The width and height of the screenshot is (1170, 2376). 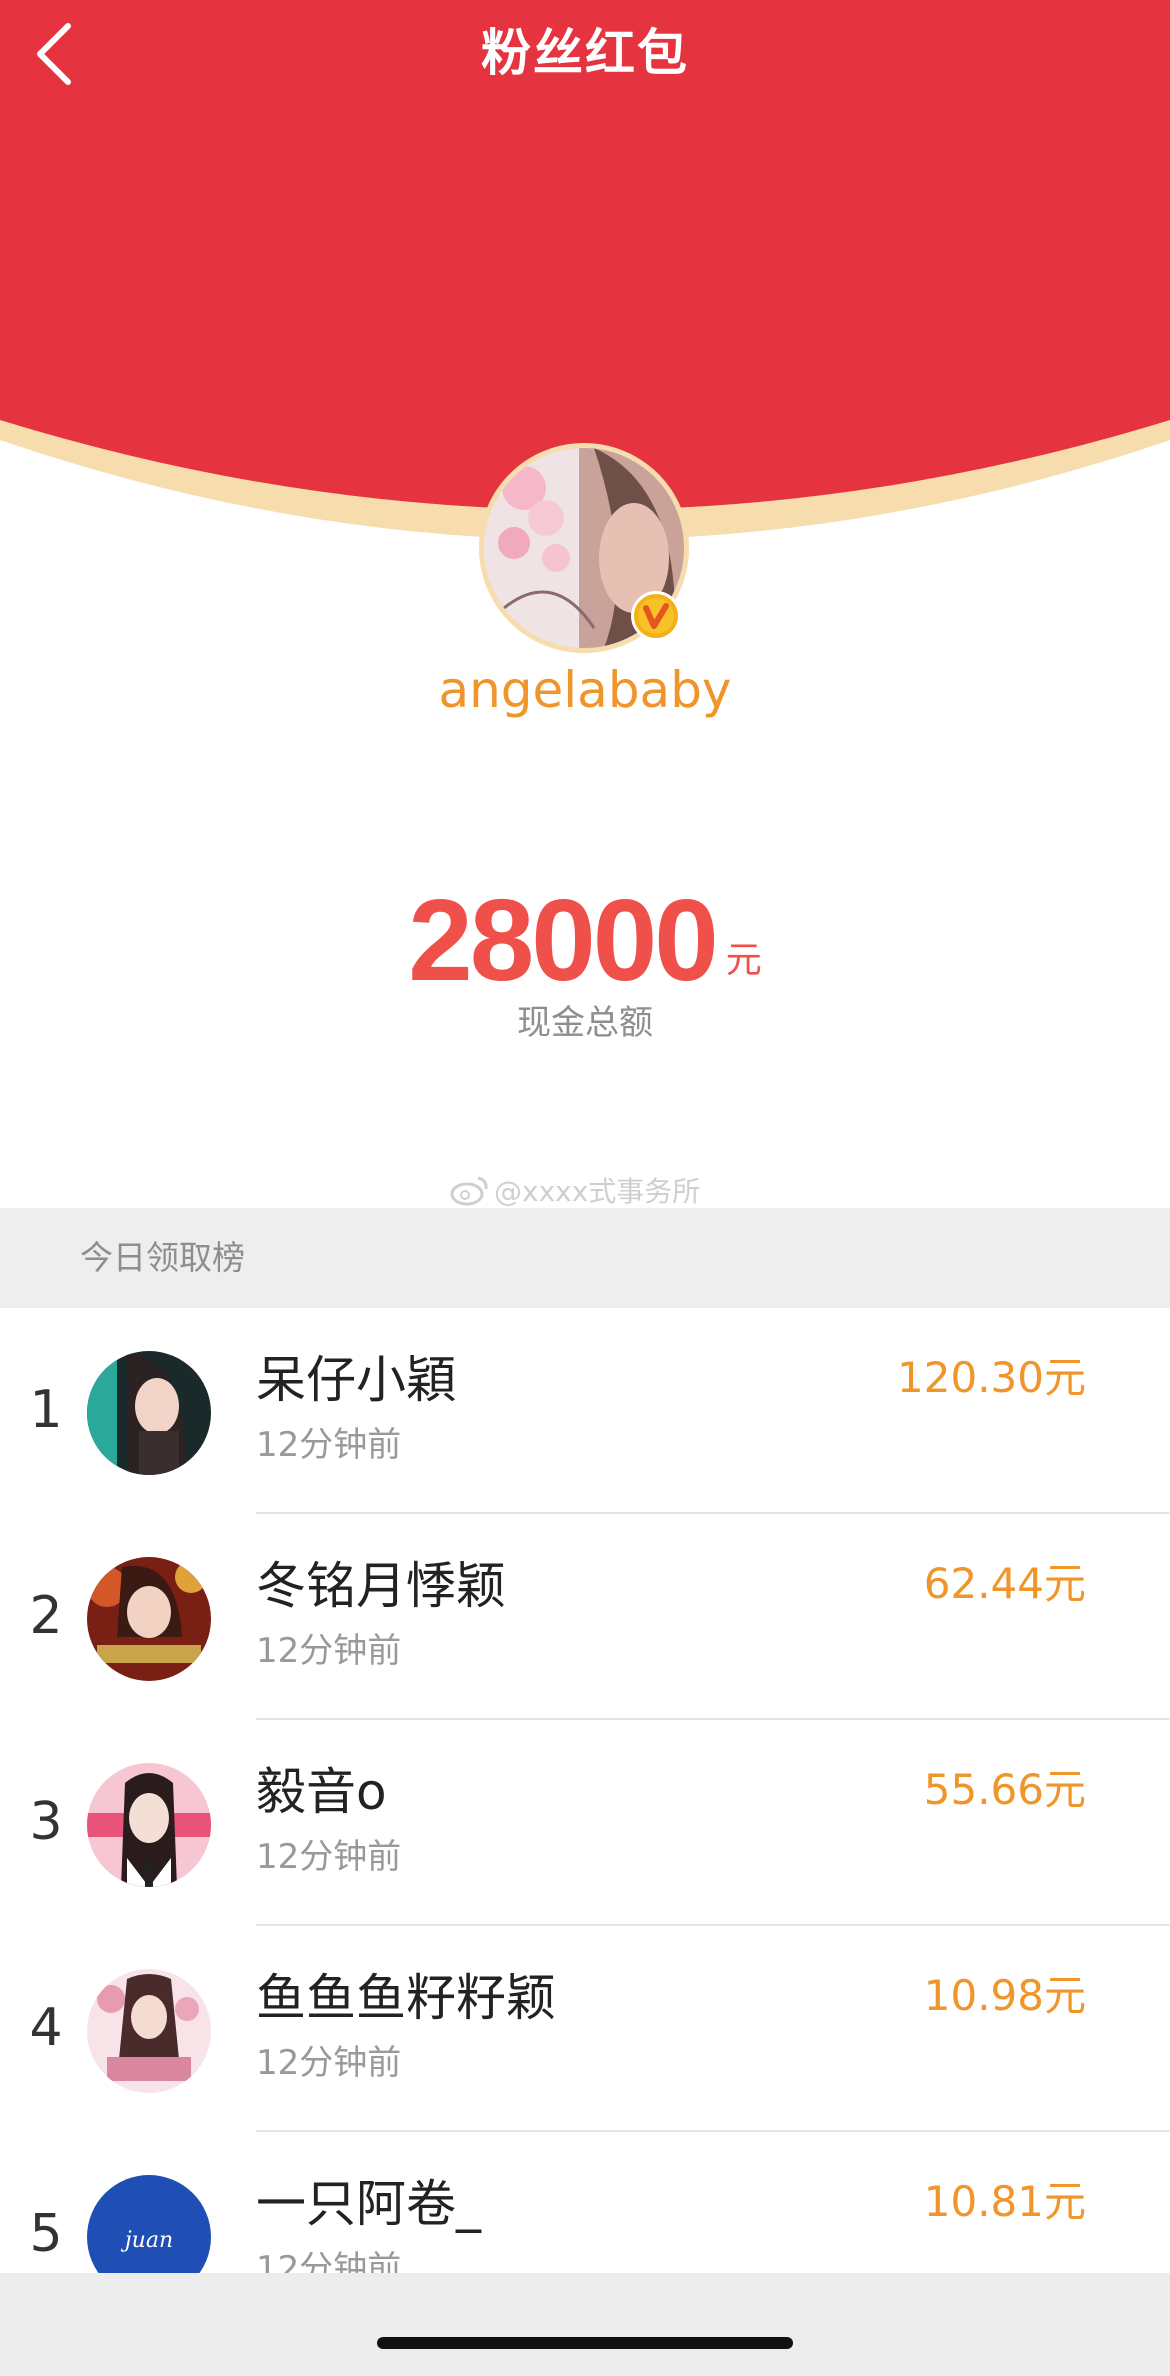 I want to click on total-amount: 28000 元, so click(x=585, y=940).